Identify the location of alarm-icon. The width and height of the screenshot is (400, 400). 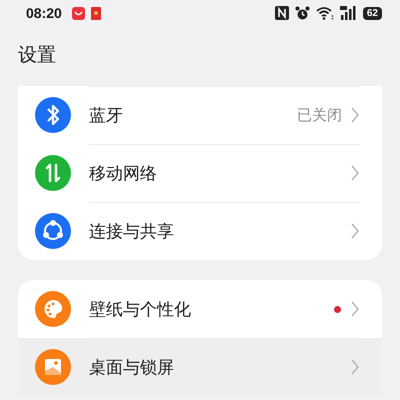
(302, 13).